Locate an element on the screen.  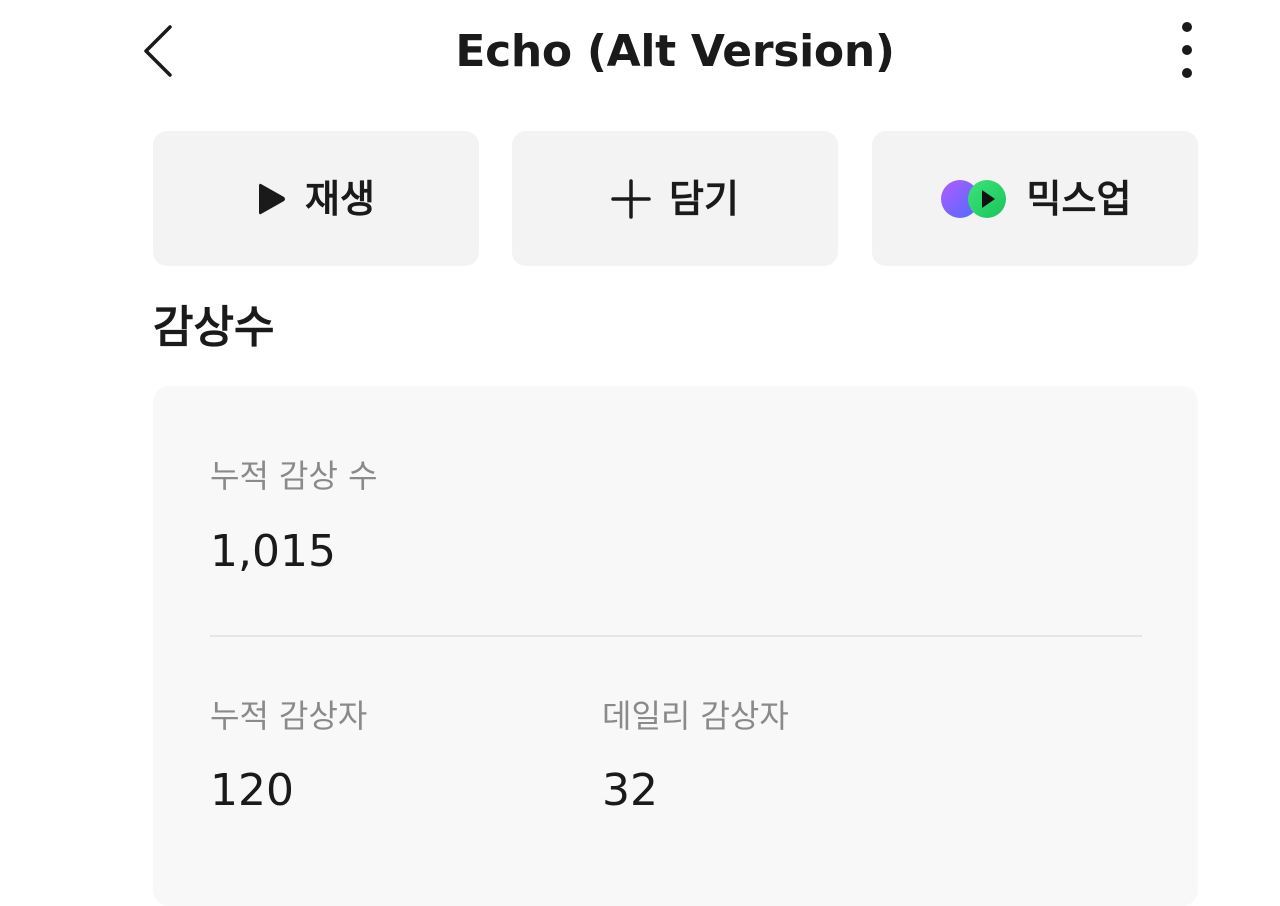
action-buttons: 재생 담기 믹스업 is located at coordinates (675, 198).